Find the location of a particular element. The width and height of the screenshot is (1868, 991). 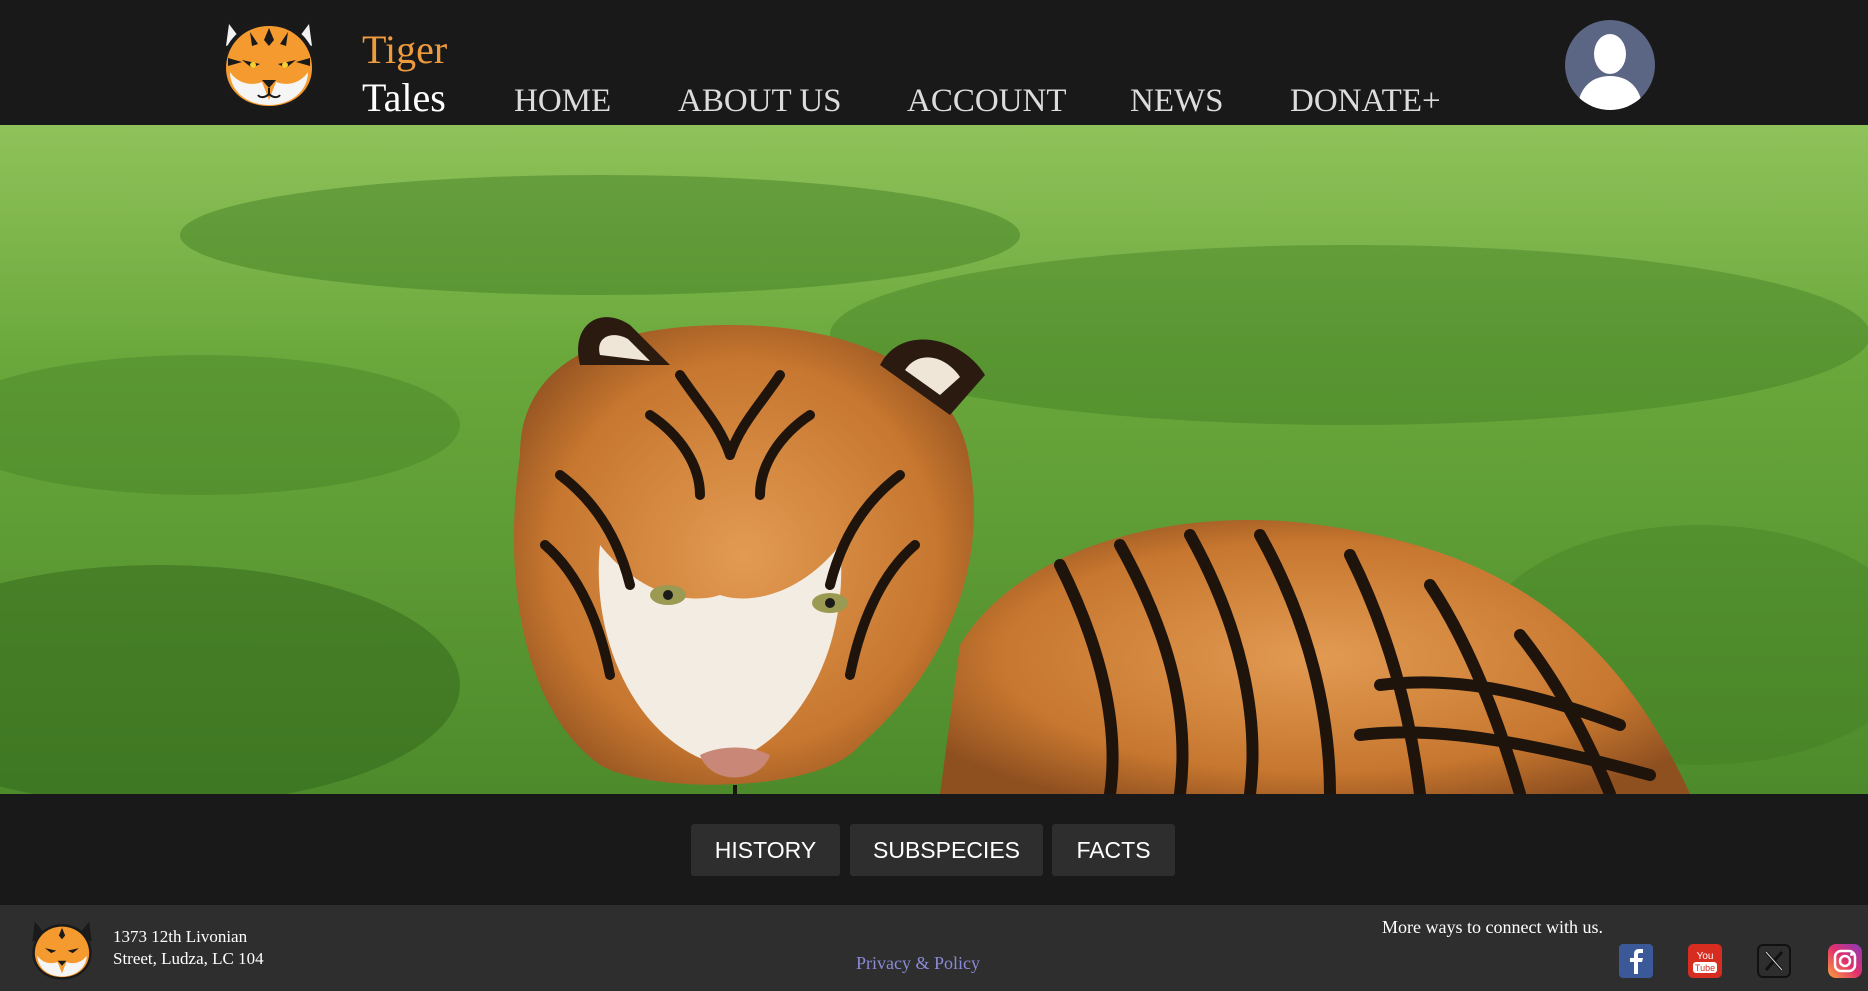

facebook-icon is located at coordinates (1636, 961).